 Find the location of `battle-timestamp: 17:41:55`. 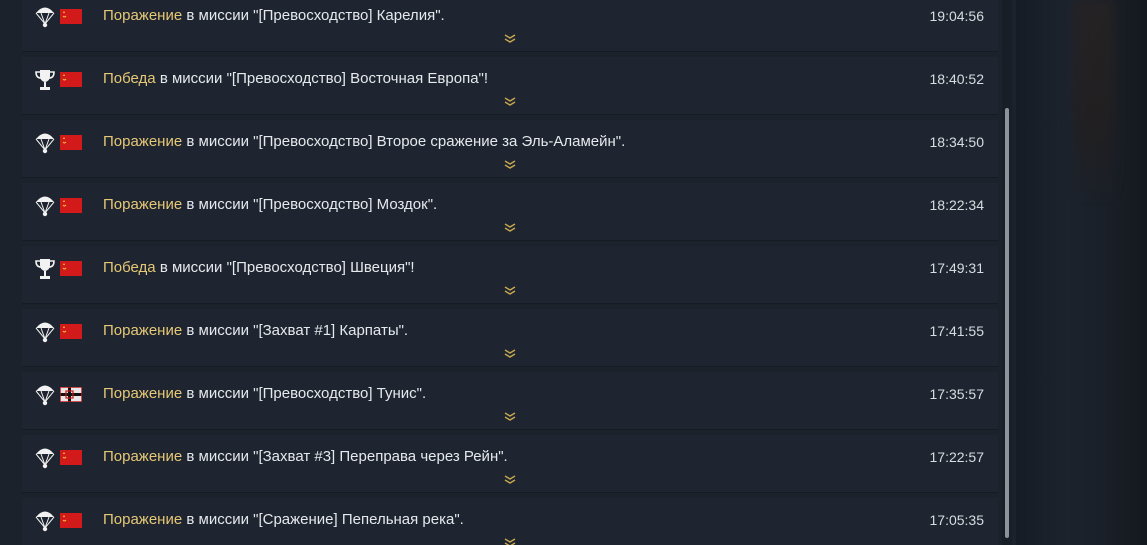

battle-timestamp: 17:41:55 is located at coordinates (957, 331).